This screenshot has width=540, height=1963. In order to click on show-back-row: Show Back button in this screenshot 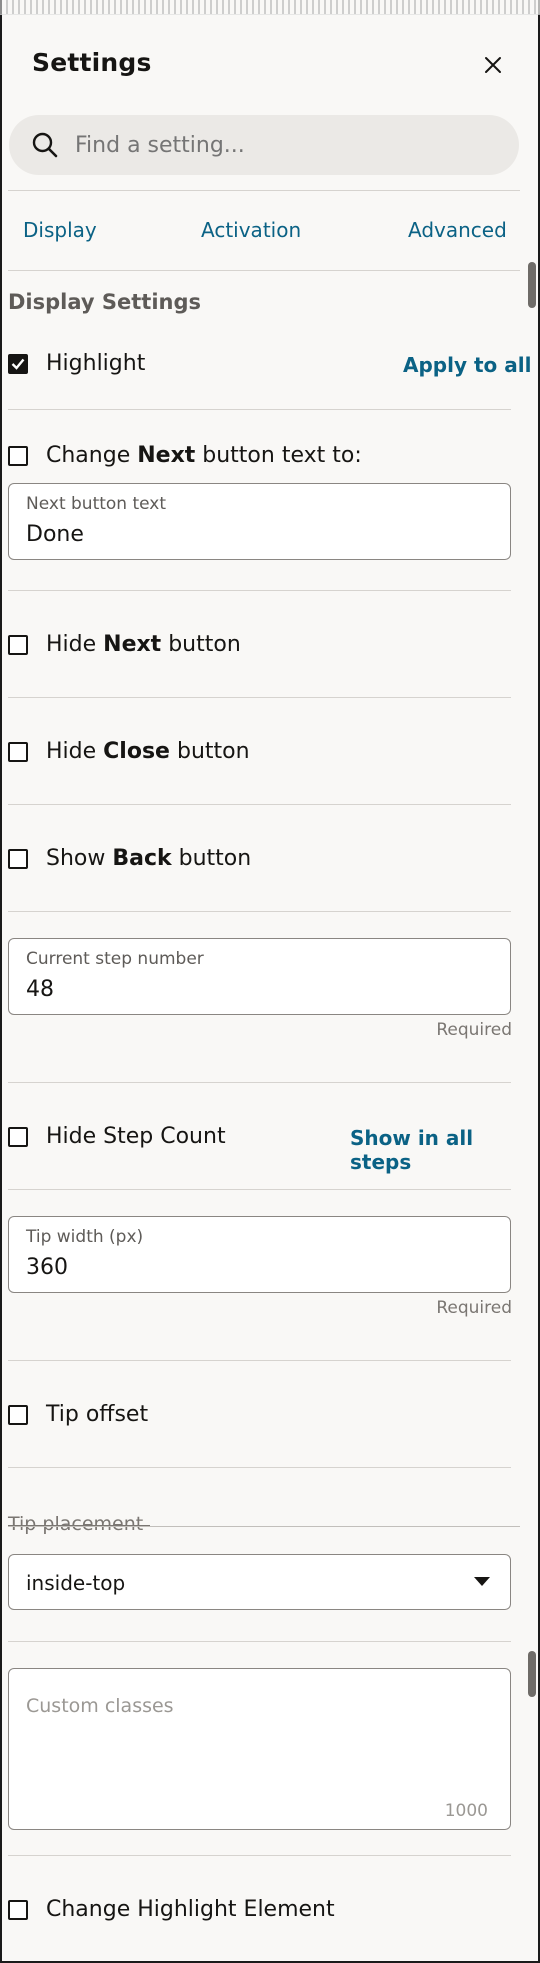, I will do `click(129, 858)`.